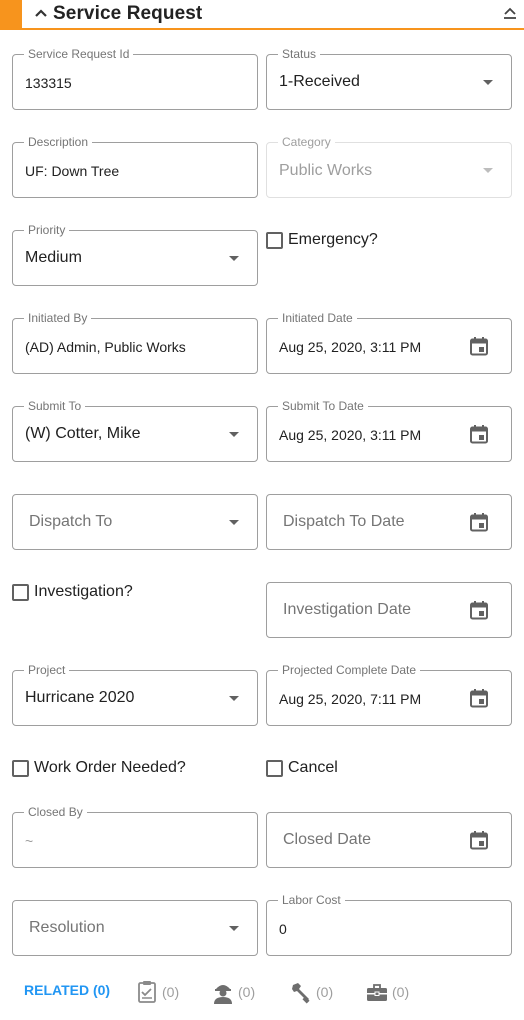 The width and height of the screenshot is (524, 1020). I want to click on worker-icon, so click(223, 992).